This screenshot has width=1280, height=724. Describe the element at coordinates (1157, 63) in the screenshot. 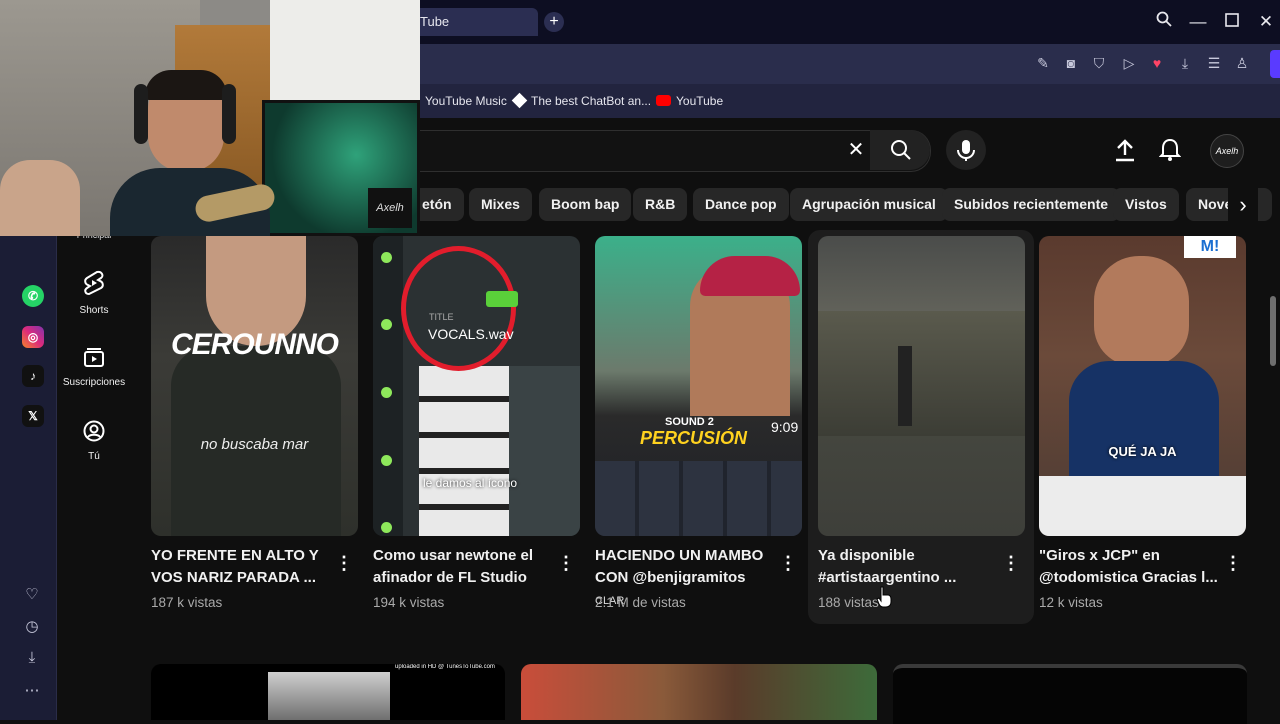

I see `heart-icon: ♥` at that location.